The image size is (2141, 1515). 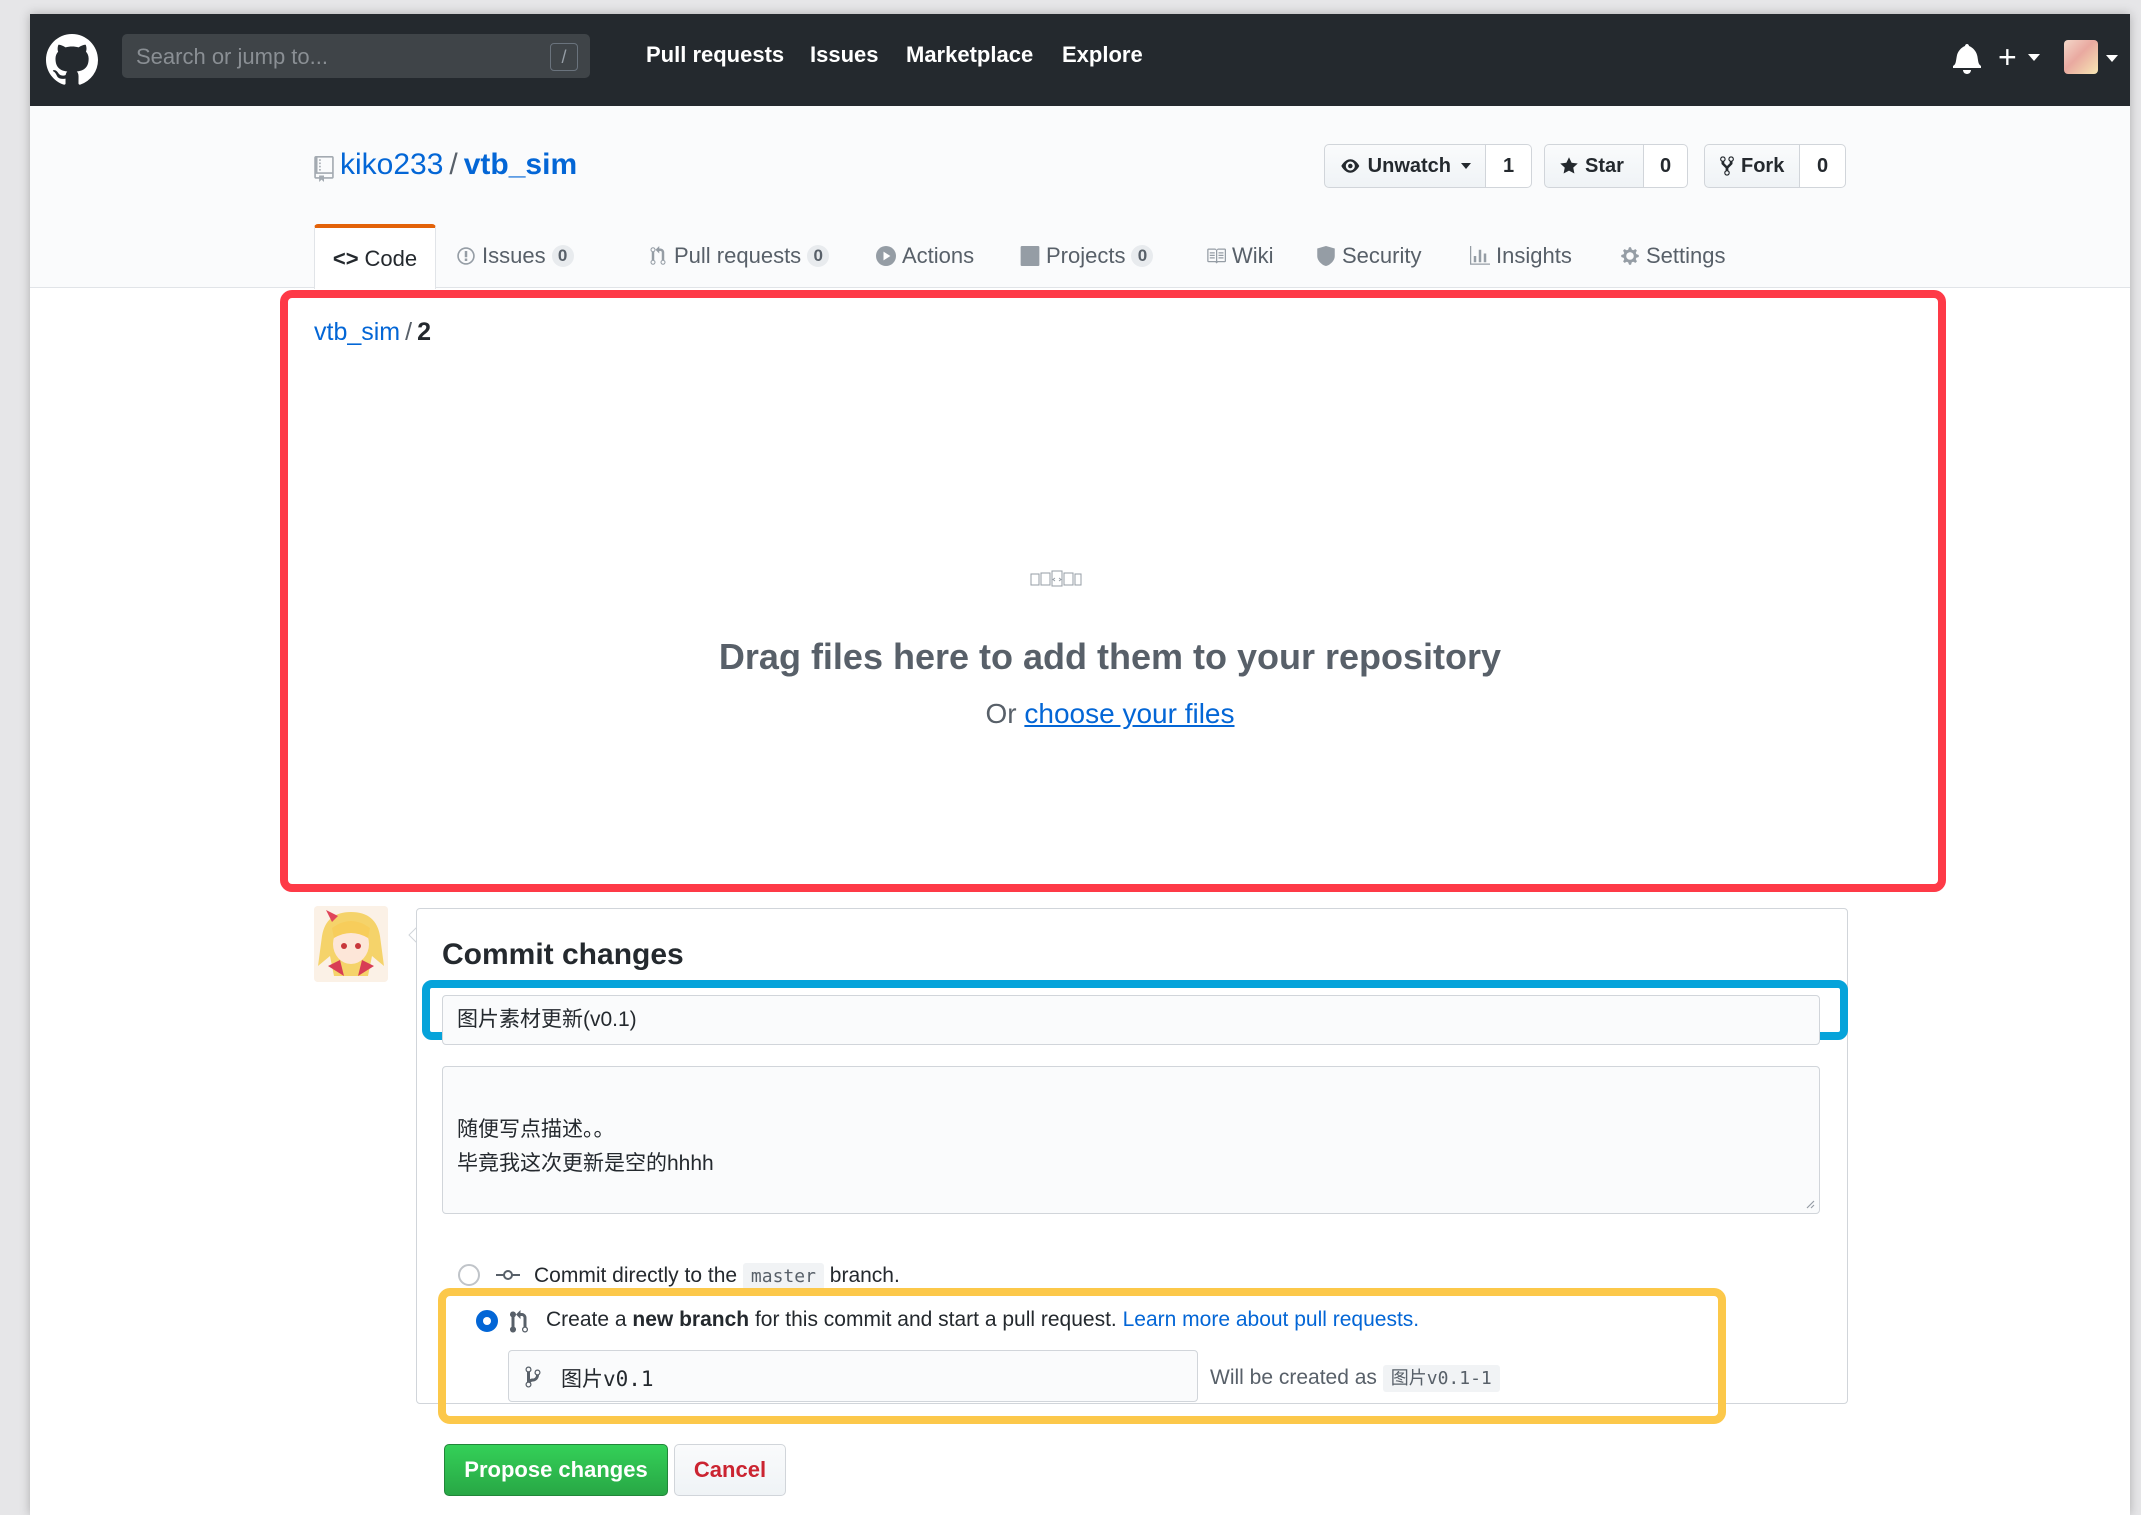 I want to click on code-icon: <>, so click(x=345, y=258).